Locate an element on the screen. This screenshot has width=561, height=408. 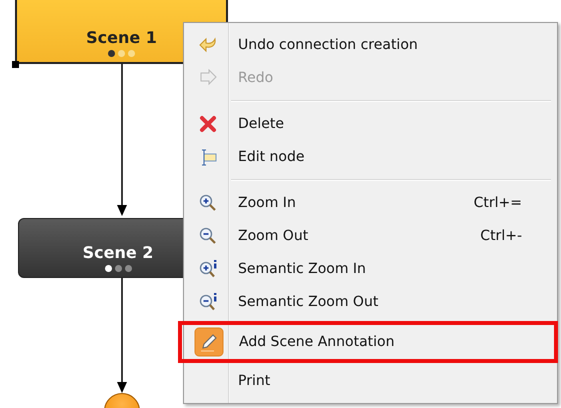
zoom-out-info-icon is located at coordinates (207, 301).